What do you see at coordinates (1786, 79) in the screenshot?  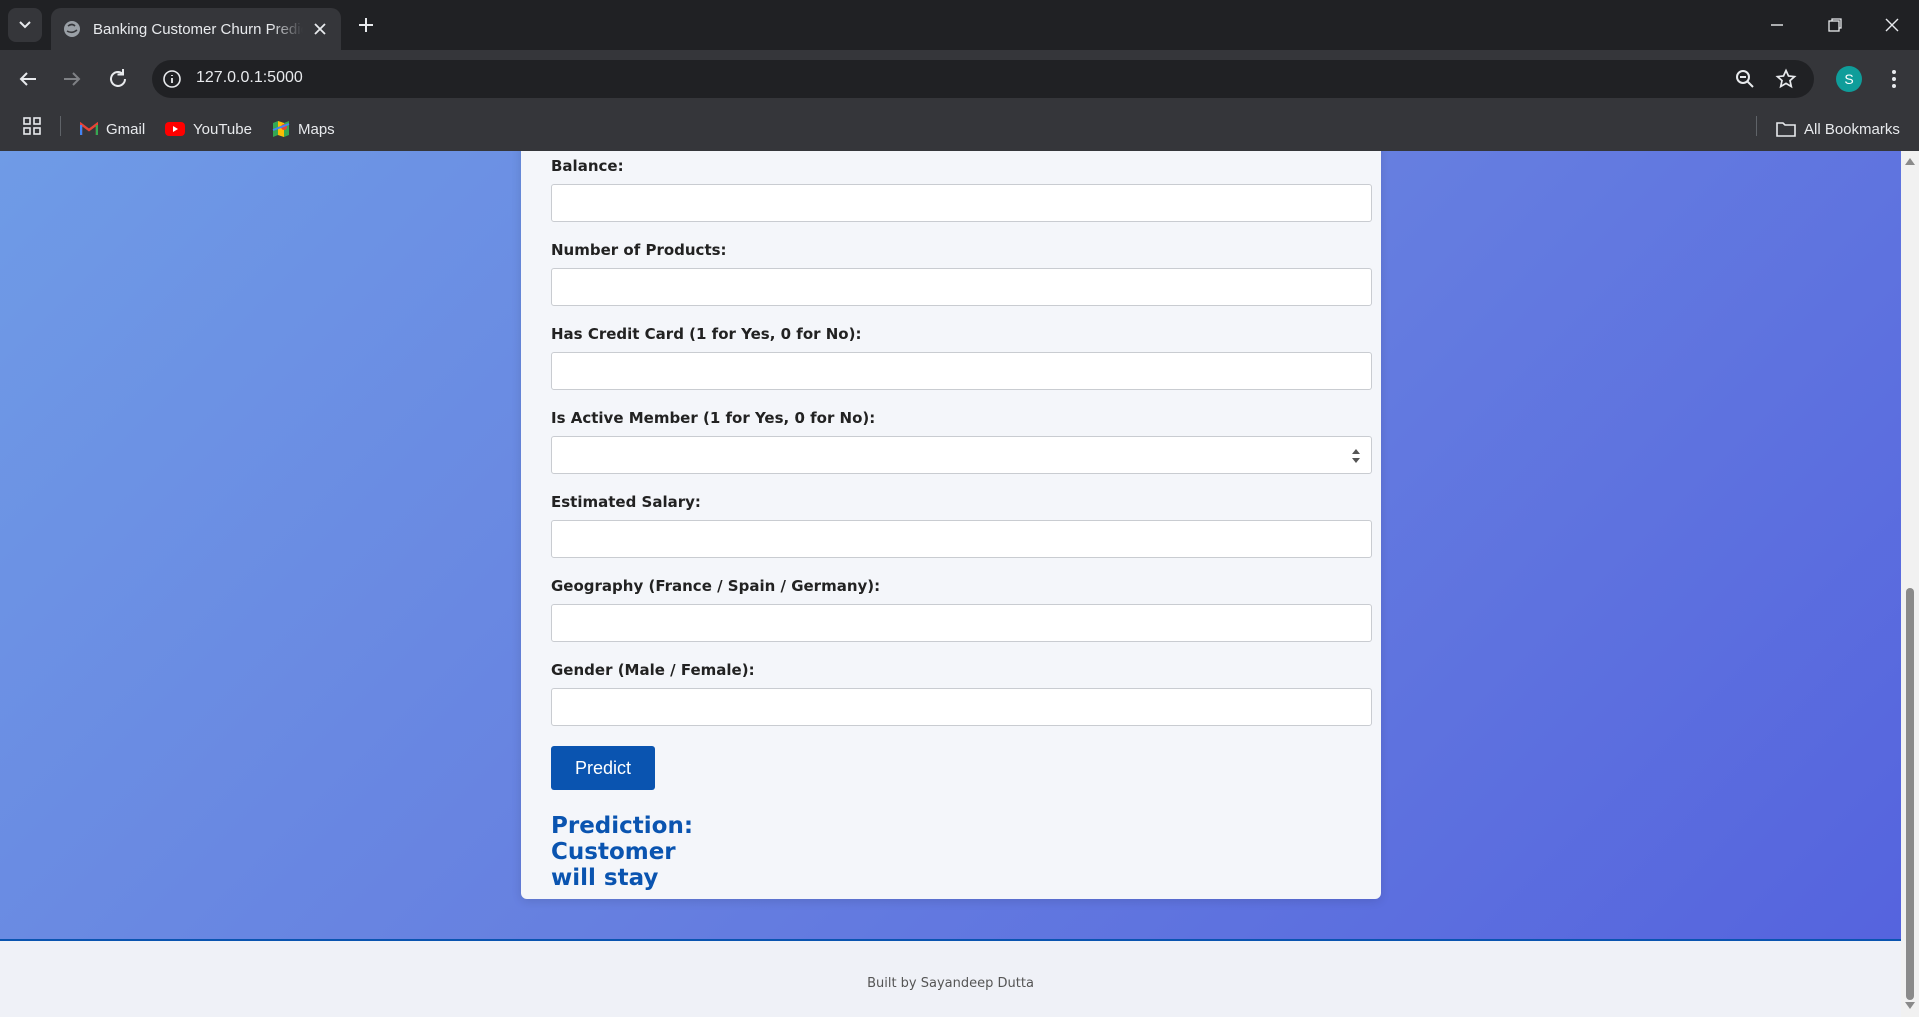 I see `bookmark-star-icon` at bounding box center [1786, 79].